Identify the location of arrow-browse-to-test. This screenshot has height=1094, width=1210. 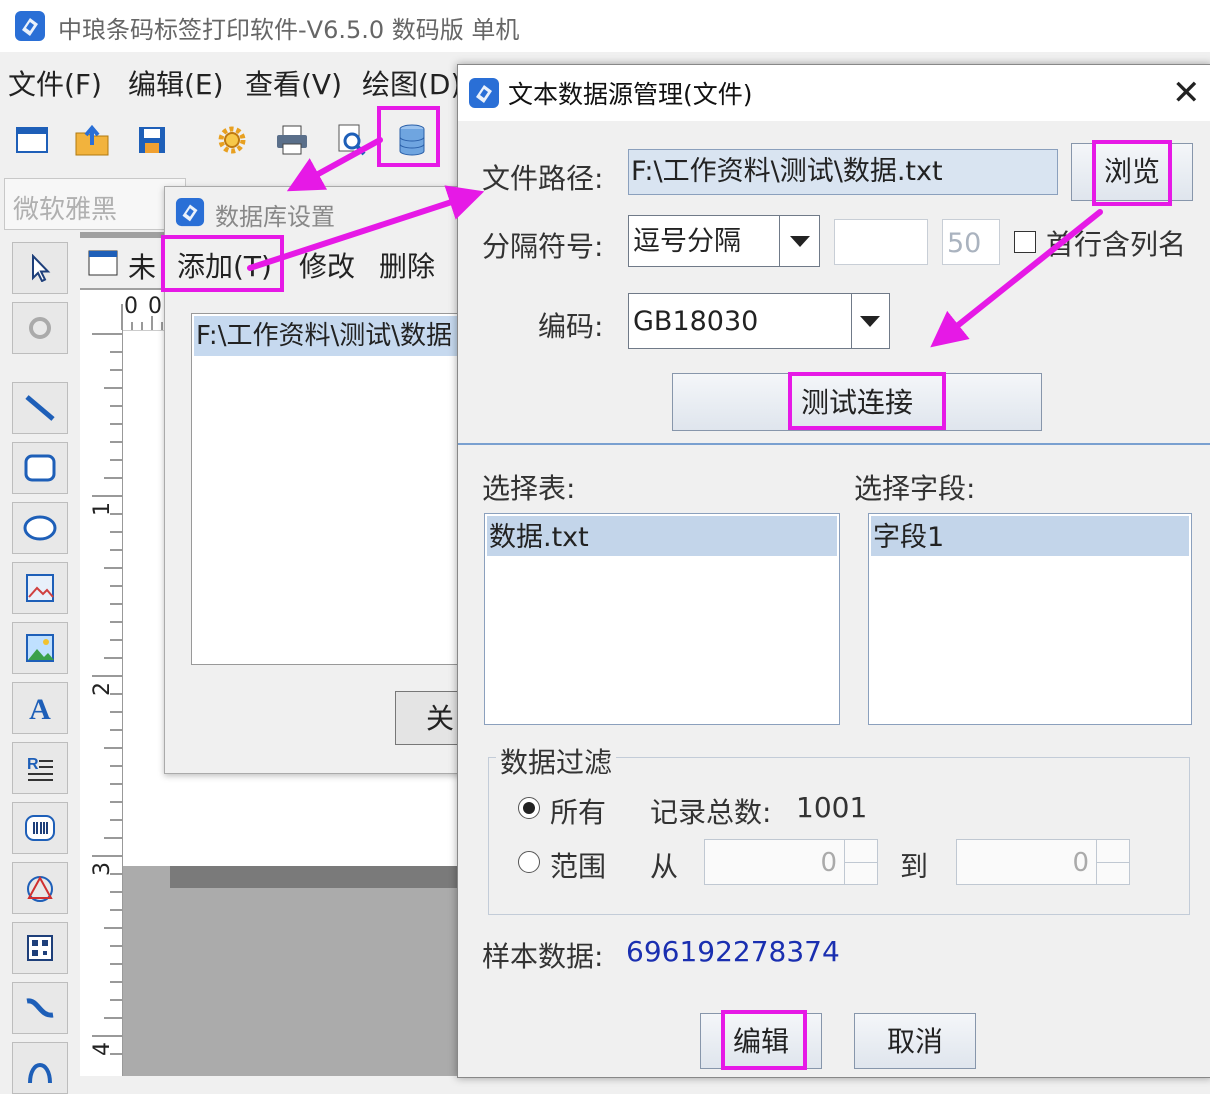
(1016, 278).